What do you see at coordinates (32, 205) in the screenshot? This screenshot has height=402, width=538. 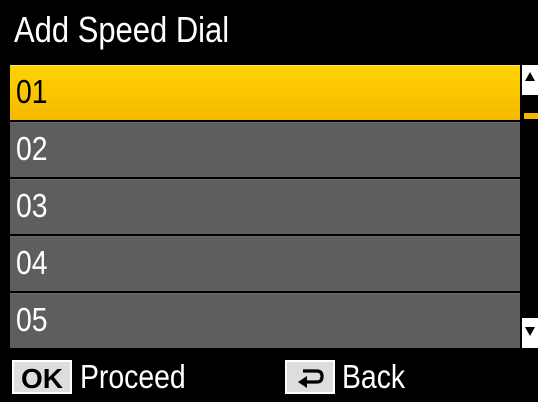 I see `list-item-label: 03` at bounding box center [32, 205].